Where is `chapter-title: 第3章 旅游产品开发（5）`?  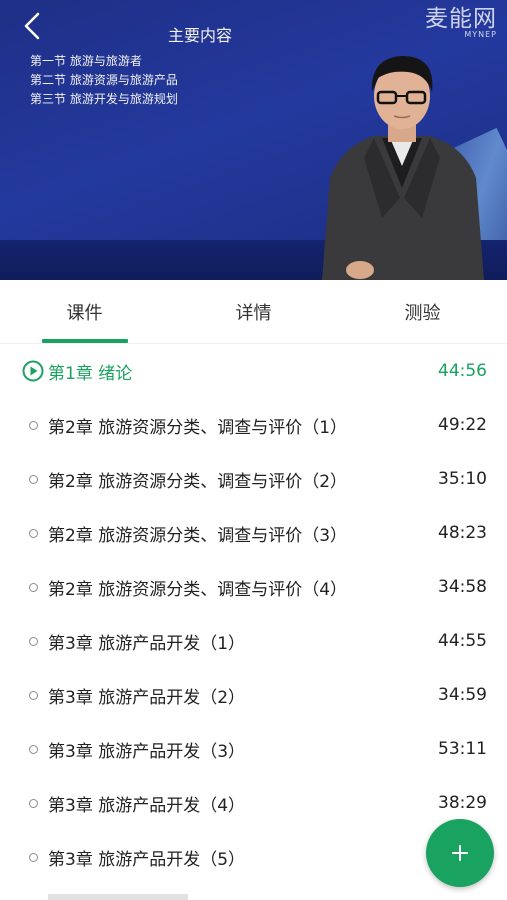 chapter-title: 第3章 旅游产品开发（5） is located at coordinates (147, 859).